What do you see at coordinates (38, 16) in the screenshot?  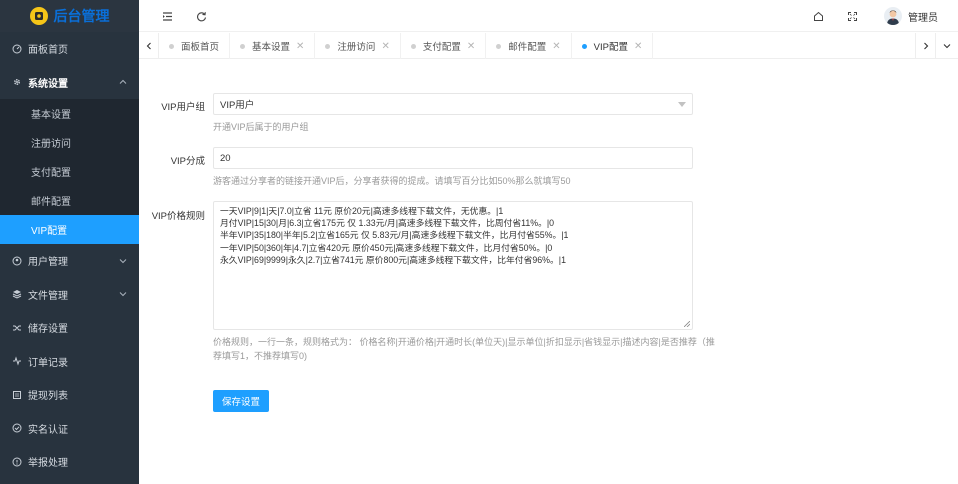 I see `logo-icon` at bounding box center [38, 16].